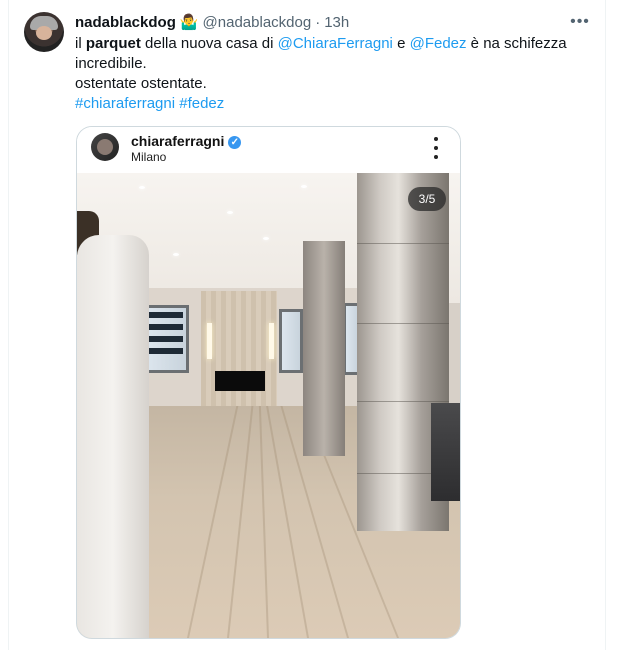  Describe the element at coordinates (268, 150) in the screenshot. I see `instagram-post-header: chiaraferragni ✓ Milano` at that location.